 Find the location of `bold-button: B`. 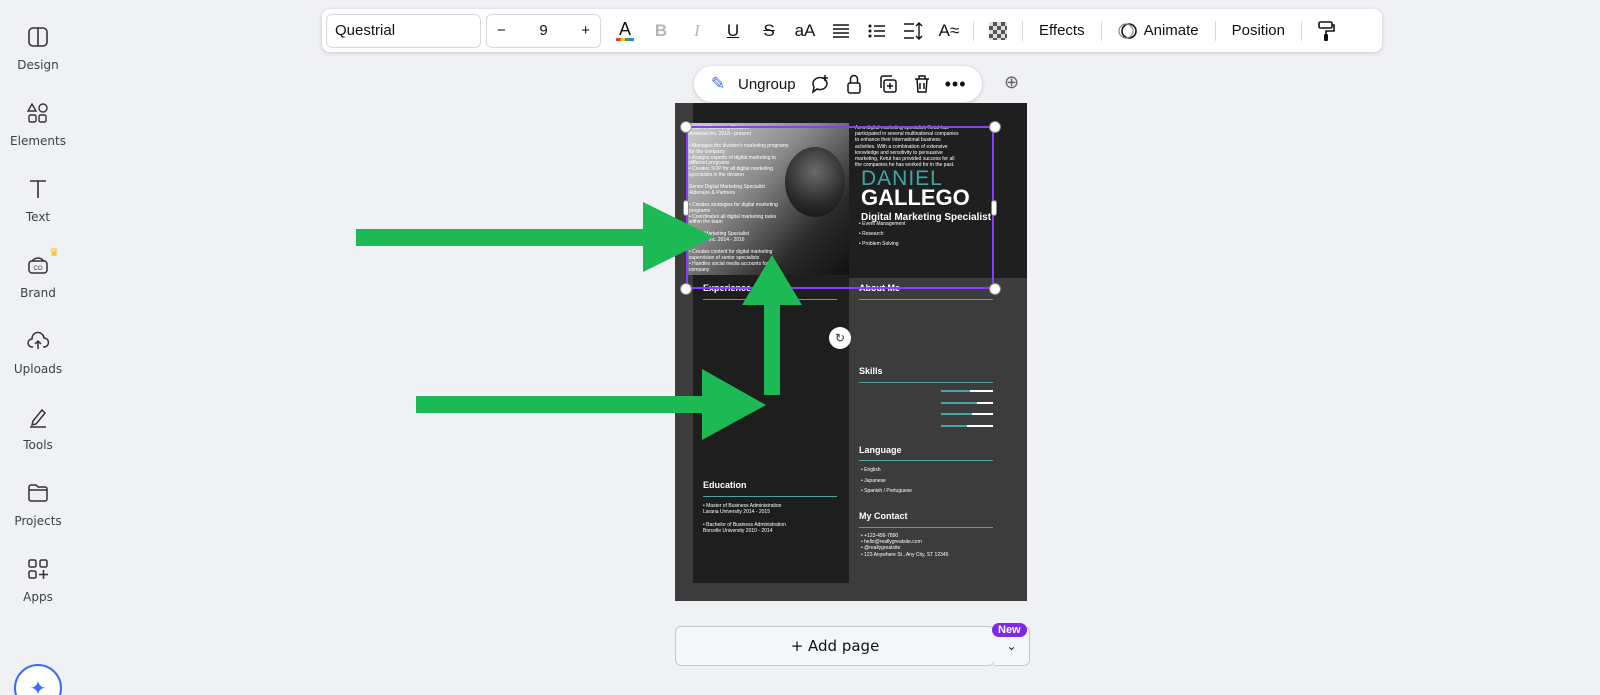

bold-button: B is located at coordinates (661, 31).